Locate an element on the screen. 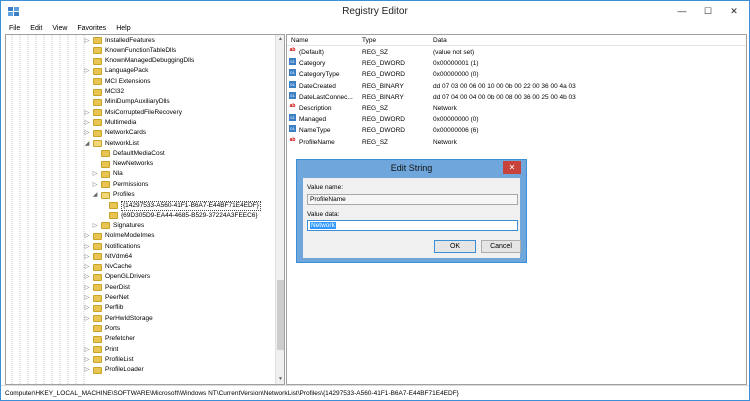 Image resolution: width=750 pixels, height=401 pixels. value-name: Category is located at coordinates (312, 64).